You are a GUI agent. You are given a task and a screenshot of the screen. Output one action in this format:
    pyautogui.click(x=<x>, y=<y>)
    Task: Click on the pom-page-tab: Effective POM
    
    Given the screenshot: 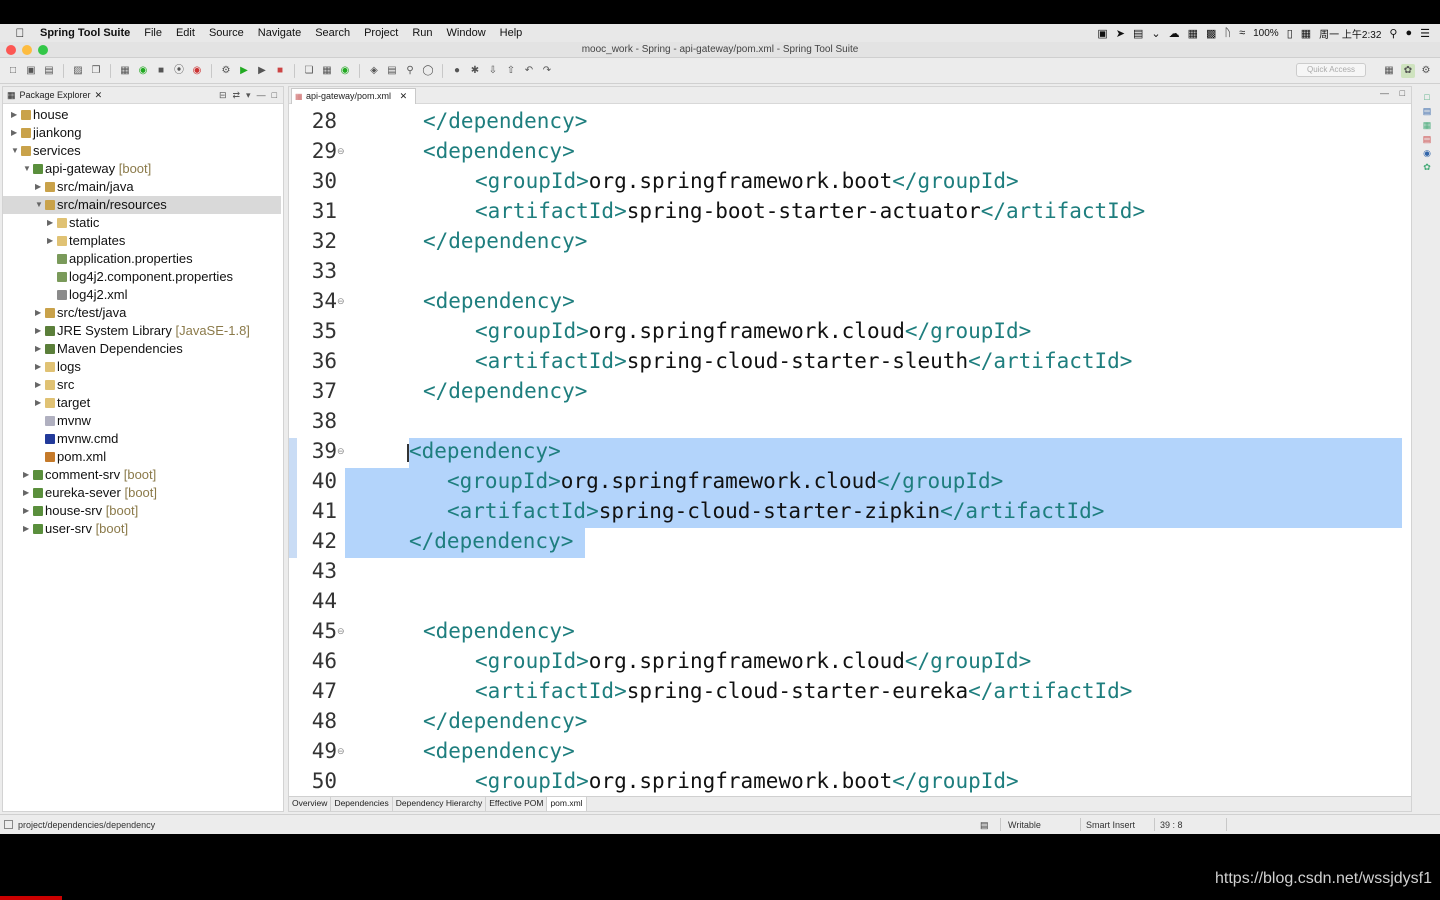 What is the action you would take?
    pyautogui.click(x=517, y=804)
    